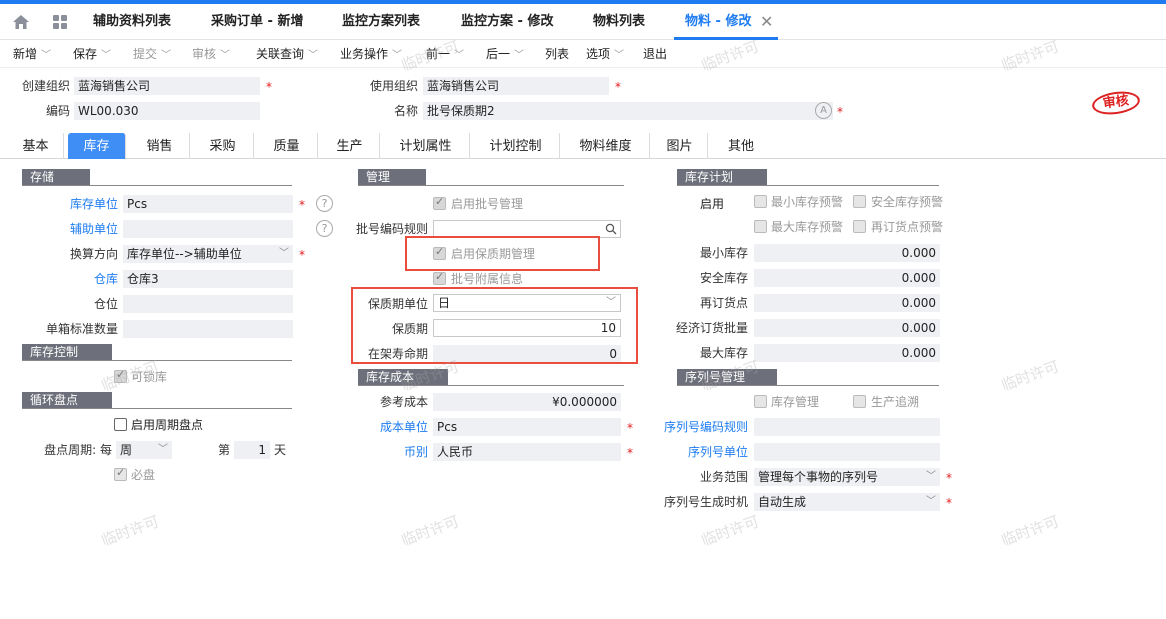  I want to click on reorder-alert-checkbox, so click(859, 226).